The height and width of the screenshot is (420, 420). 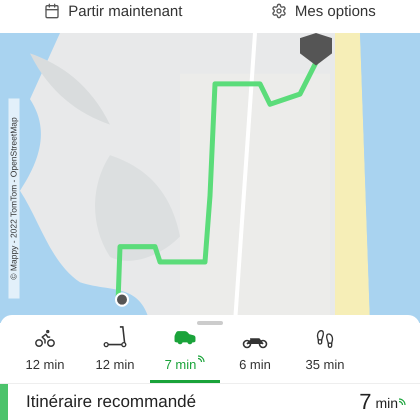 I want to click on calendar-icon, so click(x=52, y=11).